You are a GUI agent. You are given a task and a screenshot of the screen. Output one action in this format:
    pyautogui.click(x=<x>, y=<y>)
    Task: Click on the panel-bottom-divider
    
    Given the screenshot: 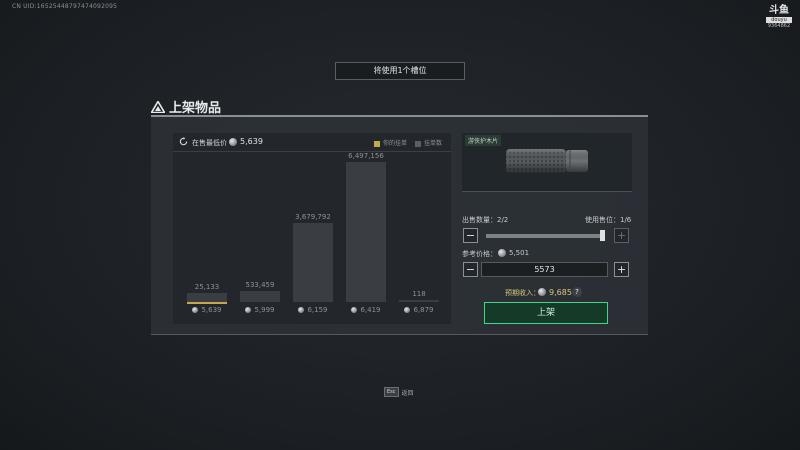 What is the action you would take?
    pyautogui.click(x=399, y=334)
    